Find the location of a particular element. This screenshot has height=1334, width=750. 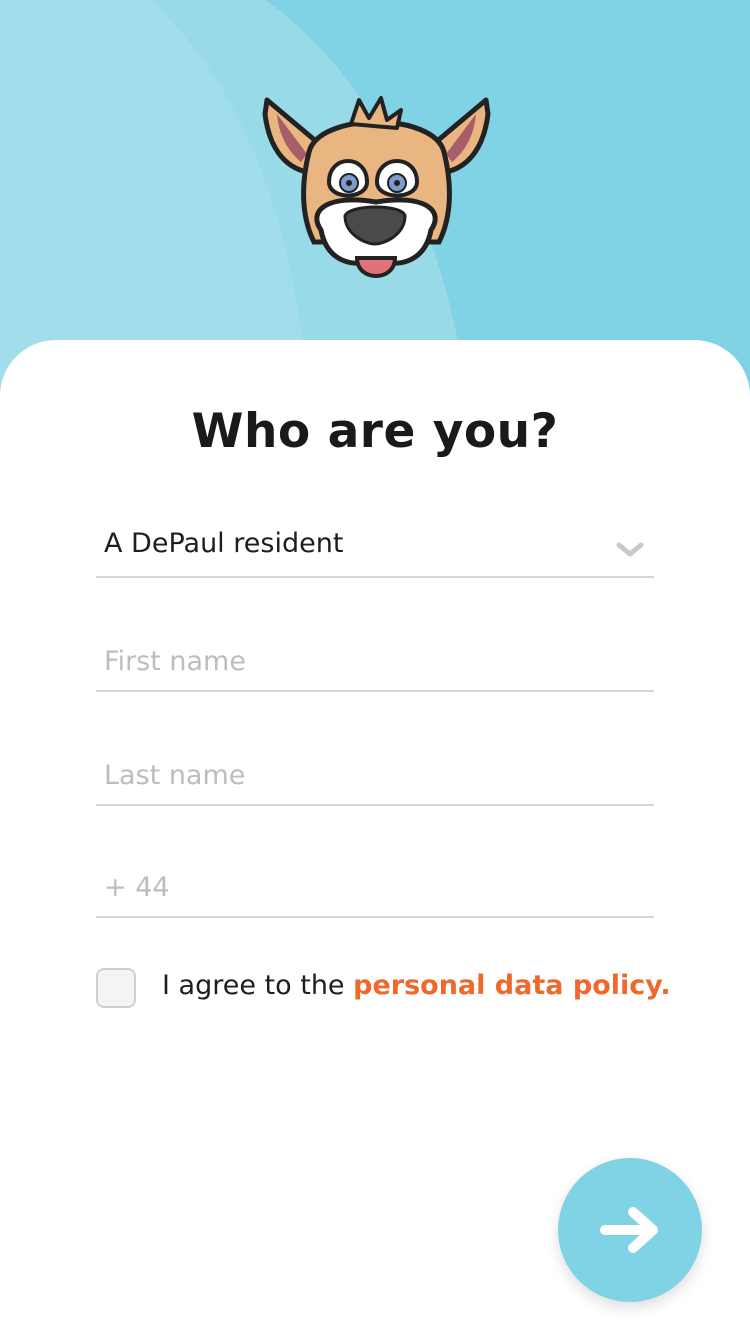

consent-label: I agree to the personal data policy. is located at coordinates (416, 985).